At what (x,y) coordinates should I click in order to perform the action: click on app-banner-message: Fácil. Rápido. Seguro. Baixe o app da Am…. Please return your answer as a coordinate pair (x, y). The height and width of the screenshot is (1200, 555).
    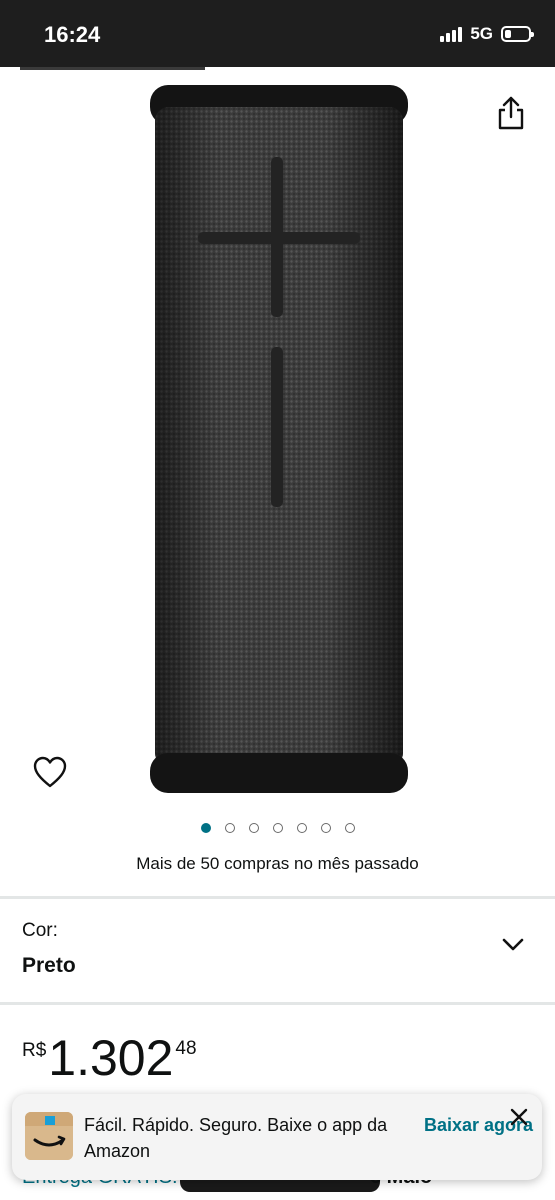
    Looking at the image, I should click on (236, 1138).